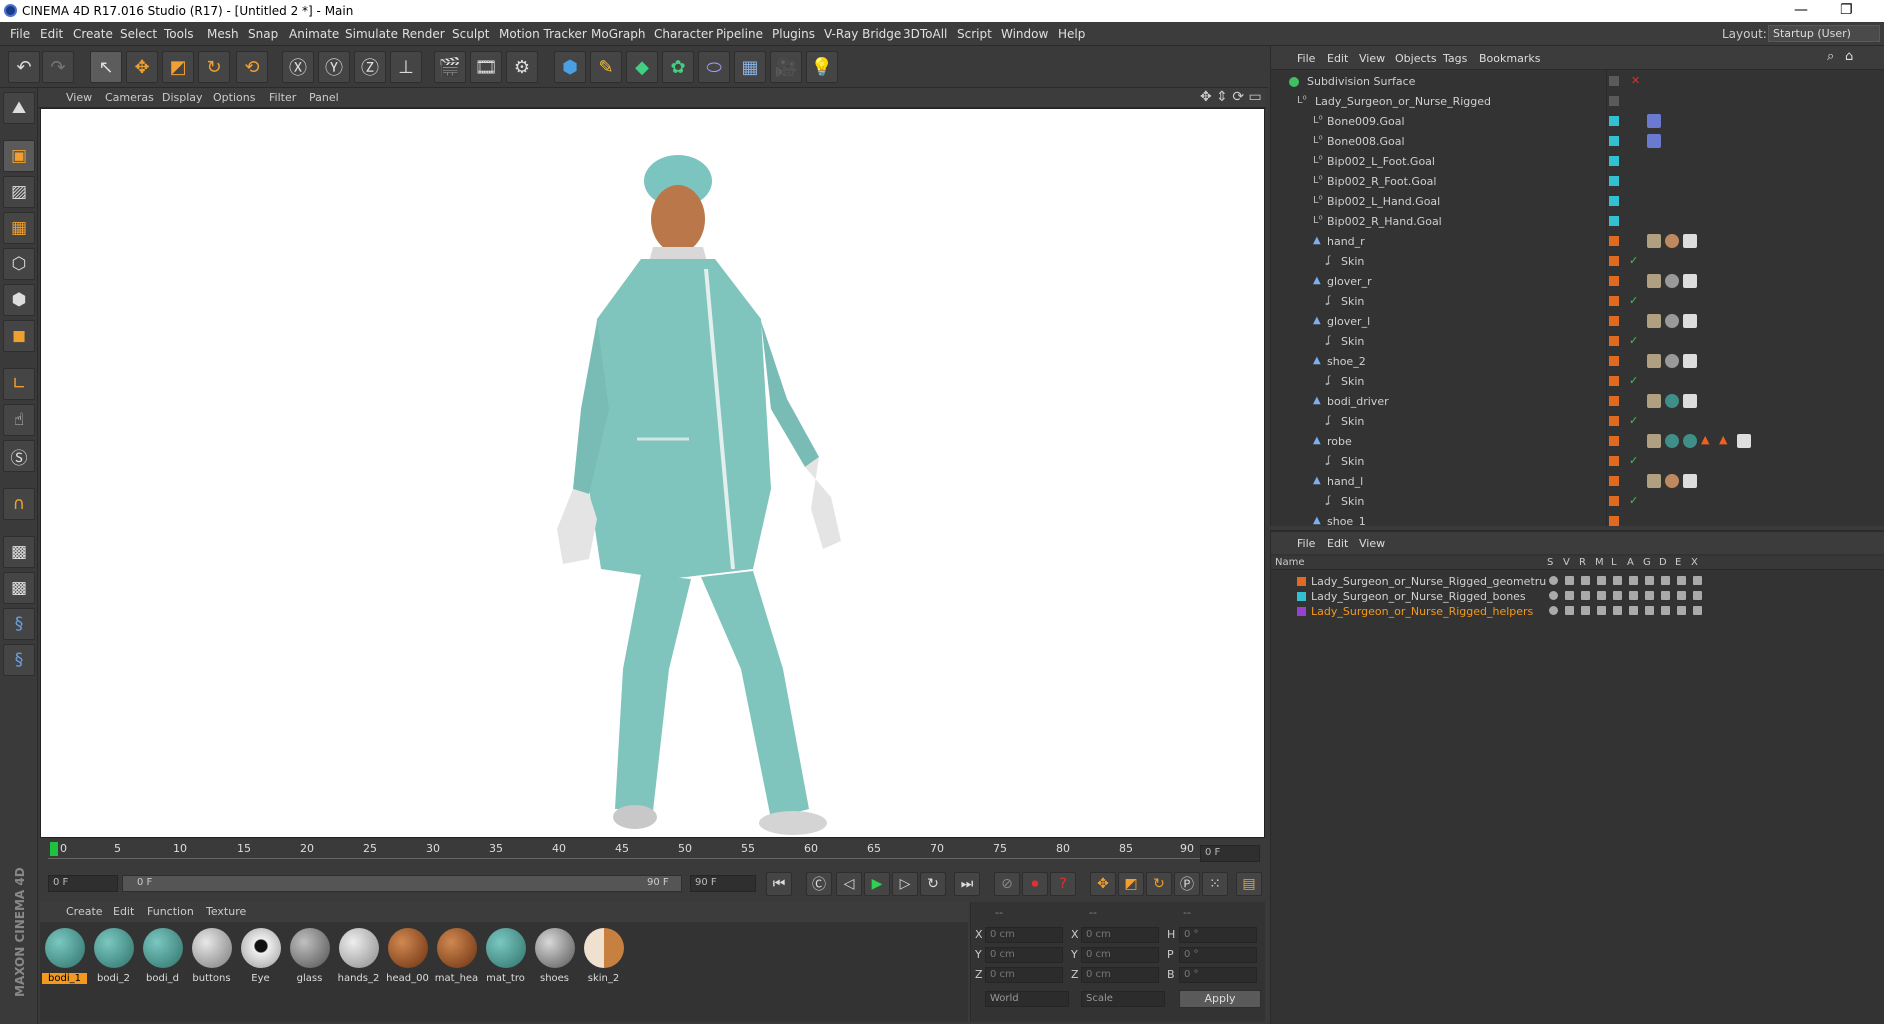  Describe the element at coordinates (554, 956) in the screenshot. I see `material-swatch: shoes` at that location.